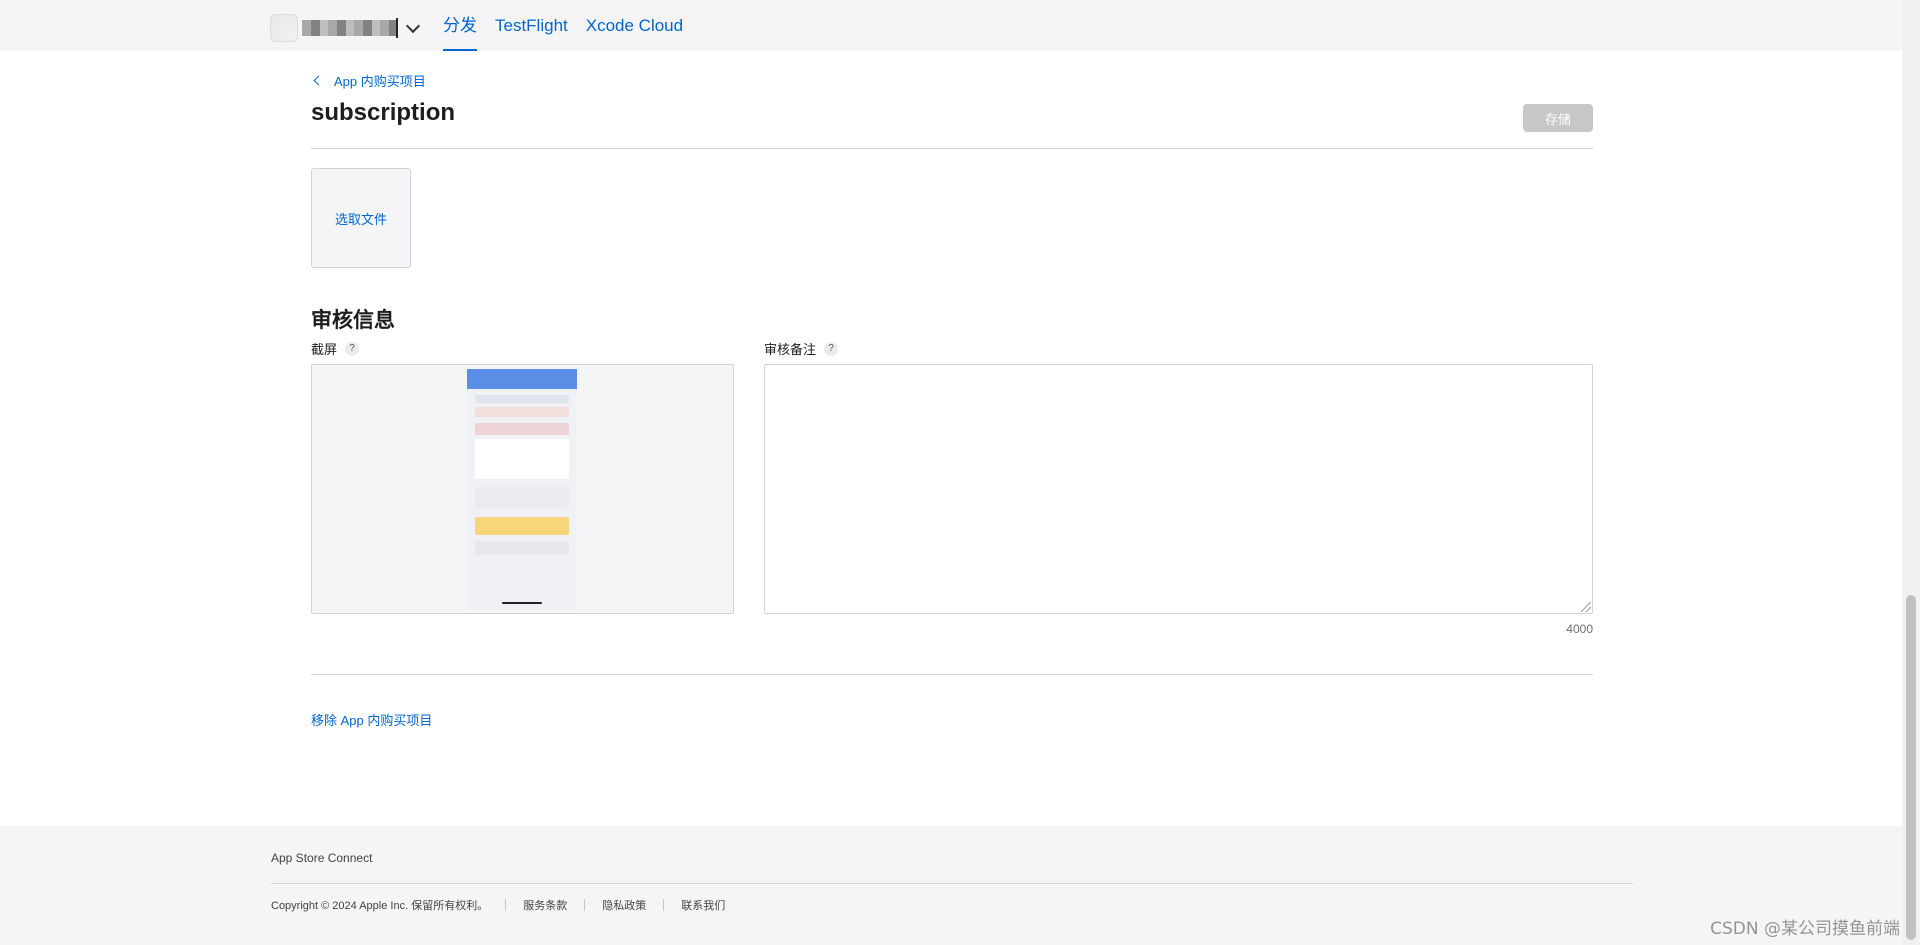  I want to click on breadcrumb: App 内购买项目, so click(368, 80).